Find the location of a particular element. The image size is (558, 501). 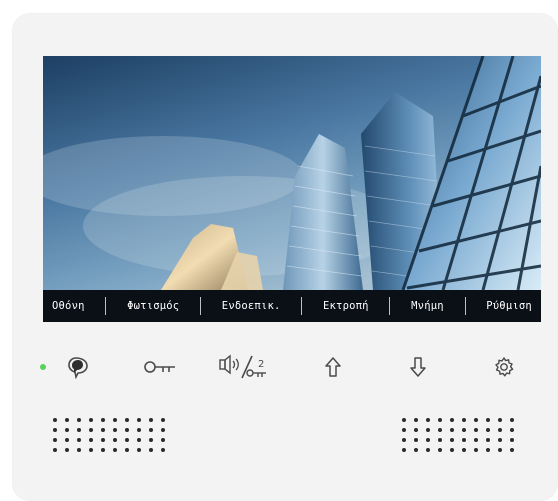

down-button is located at coordinates (418, 367).